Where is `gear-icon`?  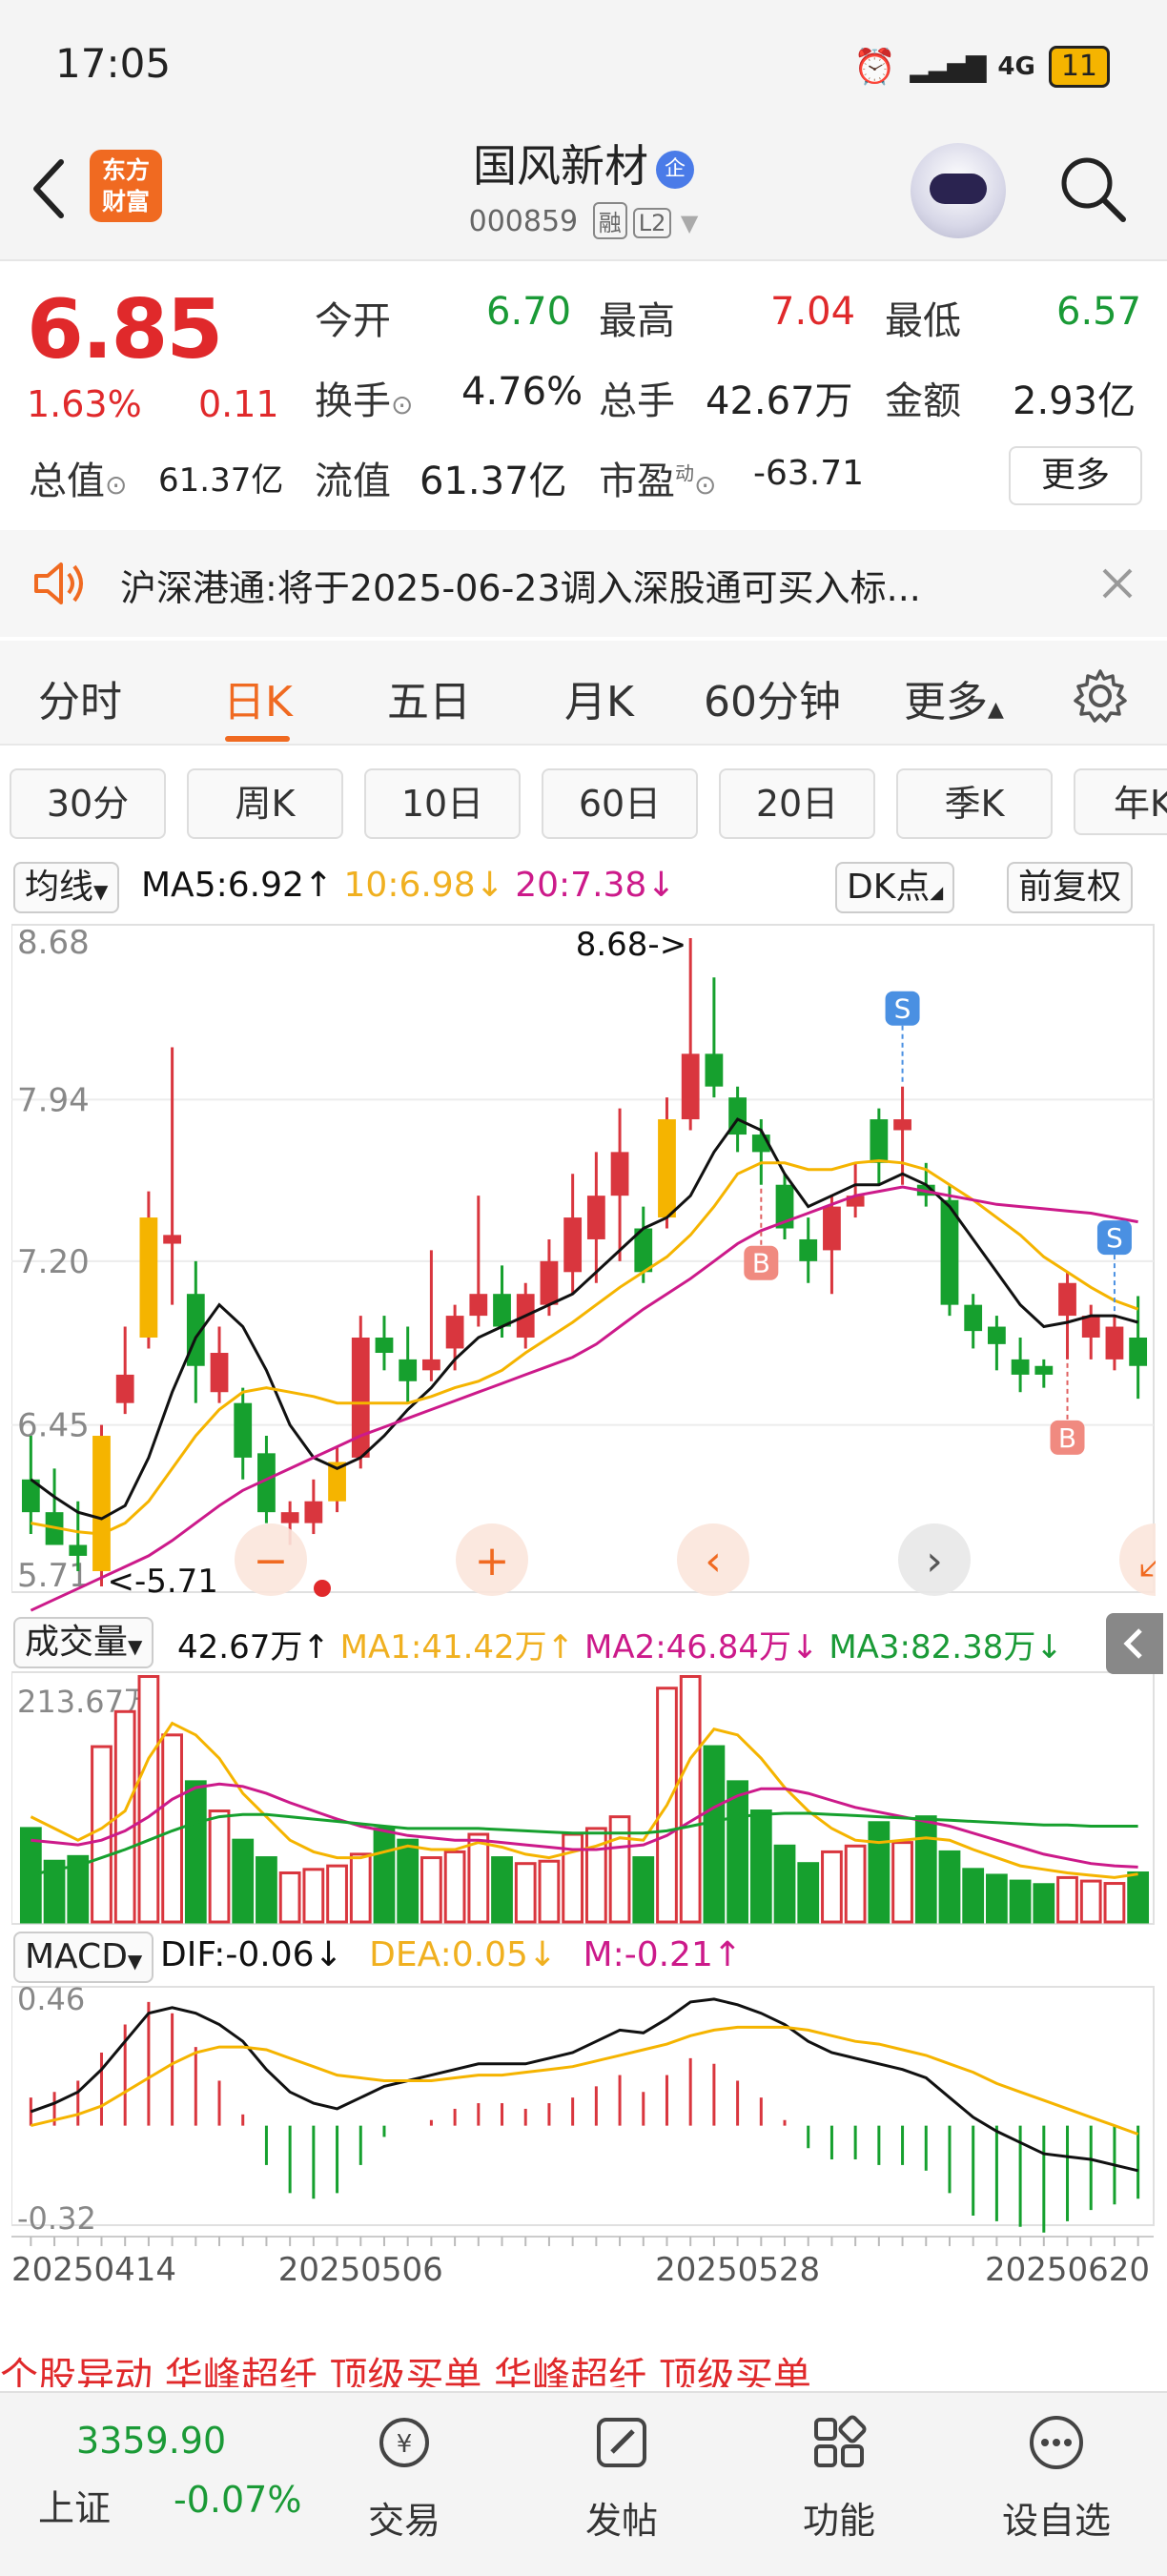 gear-icon is located at coordinates (1100, 696).